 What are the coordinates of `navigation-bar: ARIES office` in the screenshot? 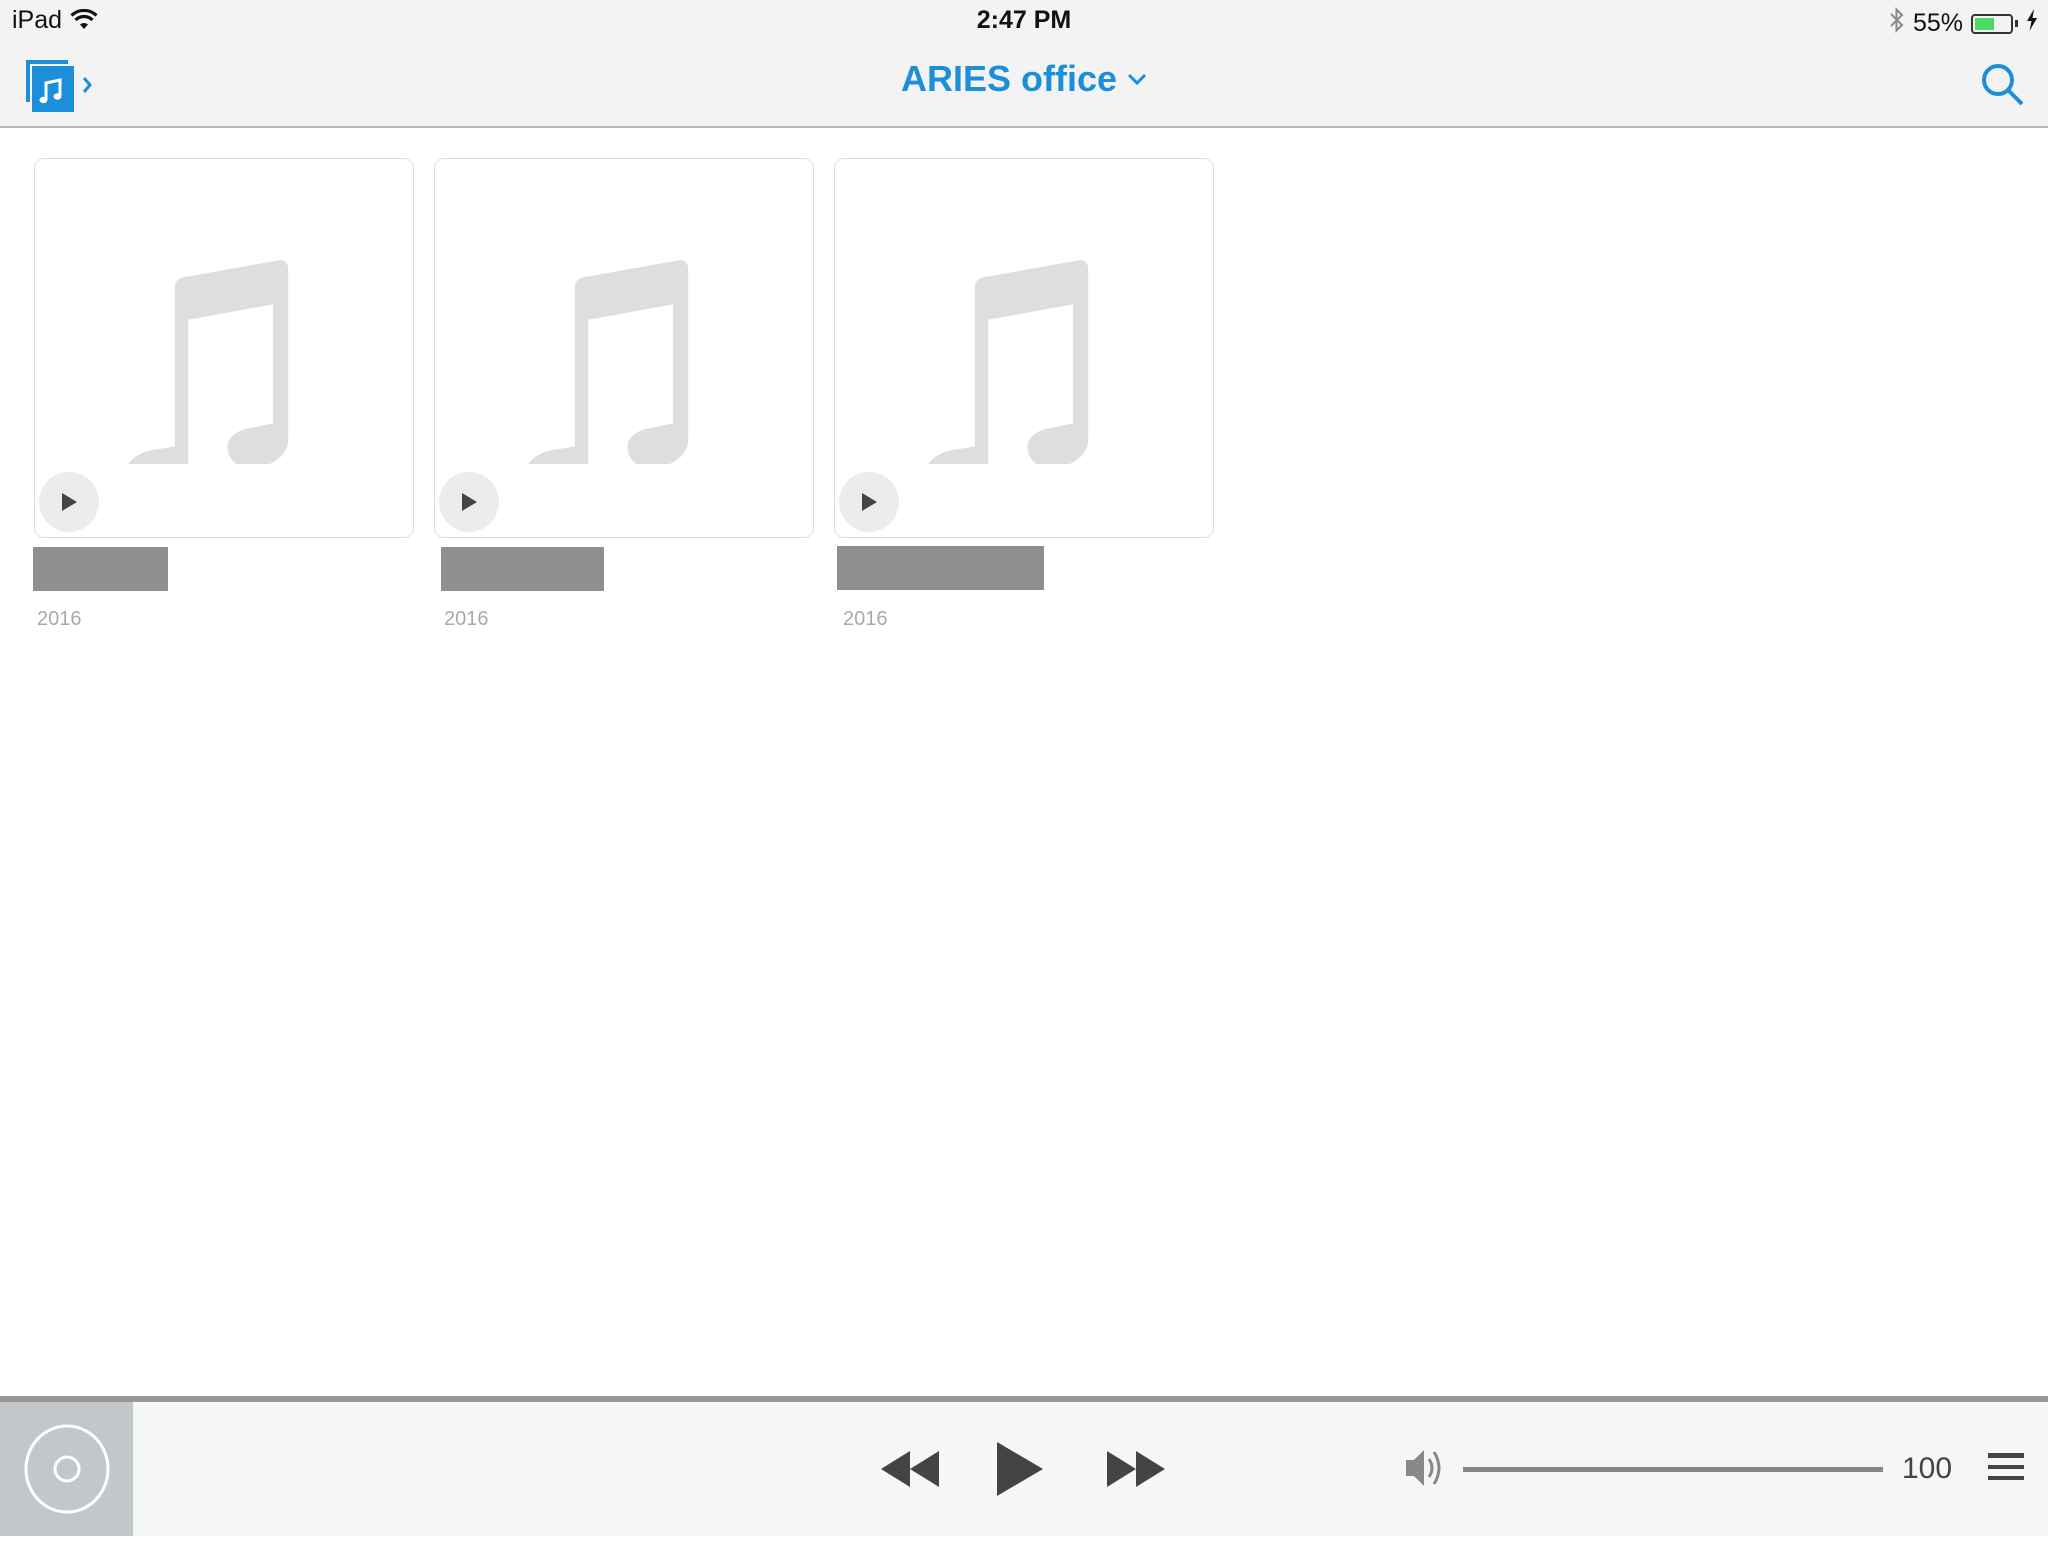 It's located at (1024, 86).